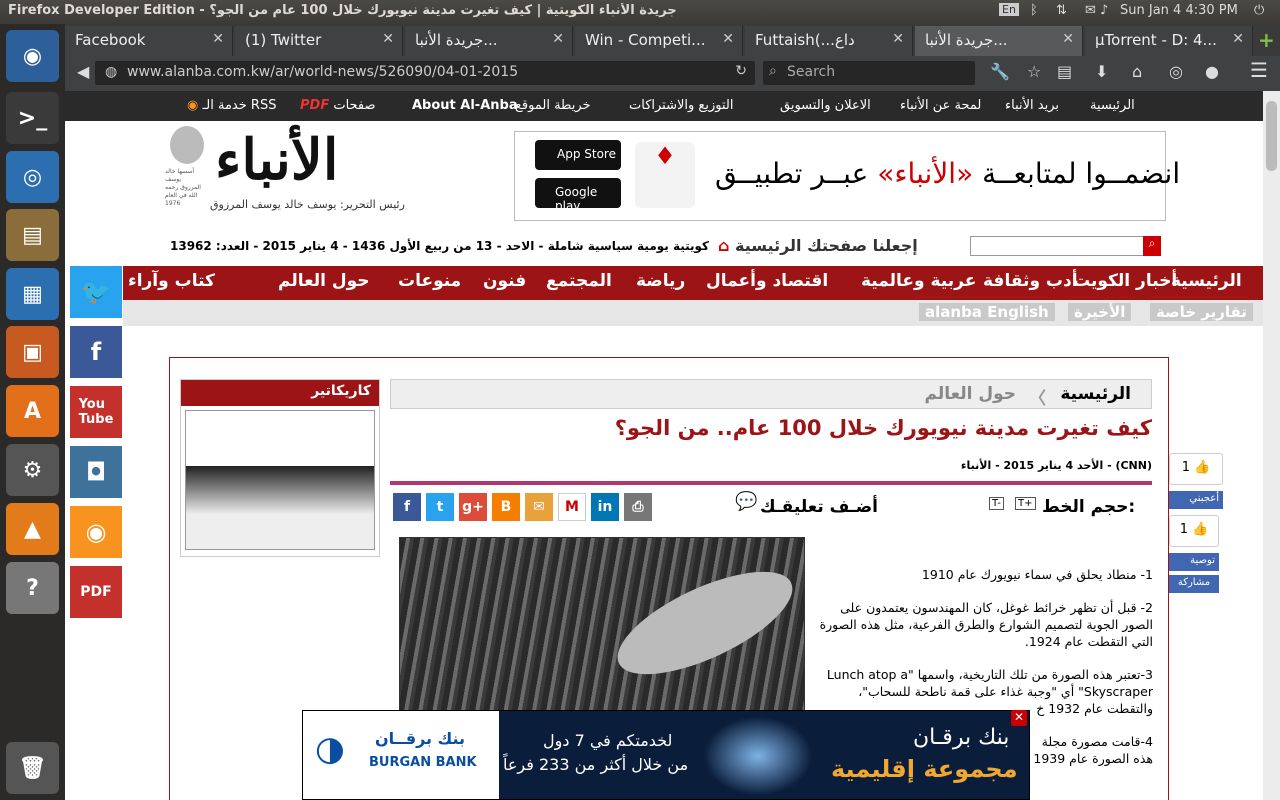 The image size is (1280, 800). What do you see at coordinates (1137, 71) in the screenshot?
I see `home-icon: ⌂` at bounding box center [1137, 71].